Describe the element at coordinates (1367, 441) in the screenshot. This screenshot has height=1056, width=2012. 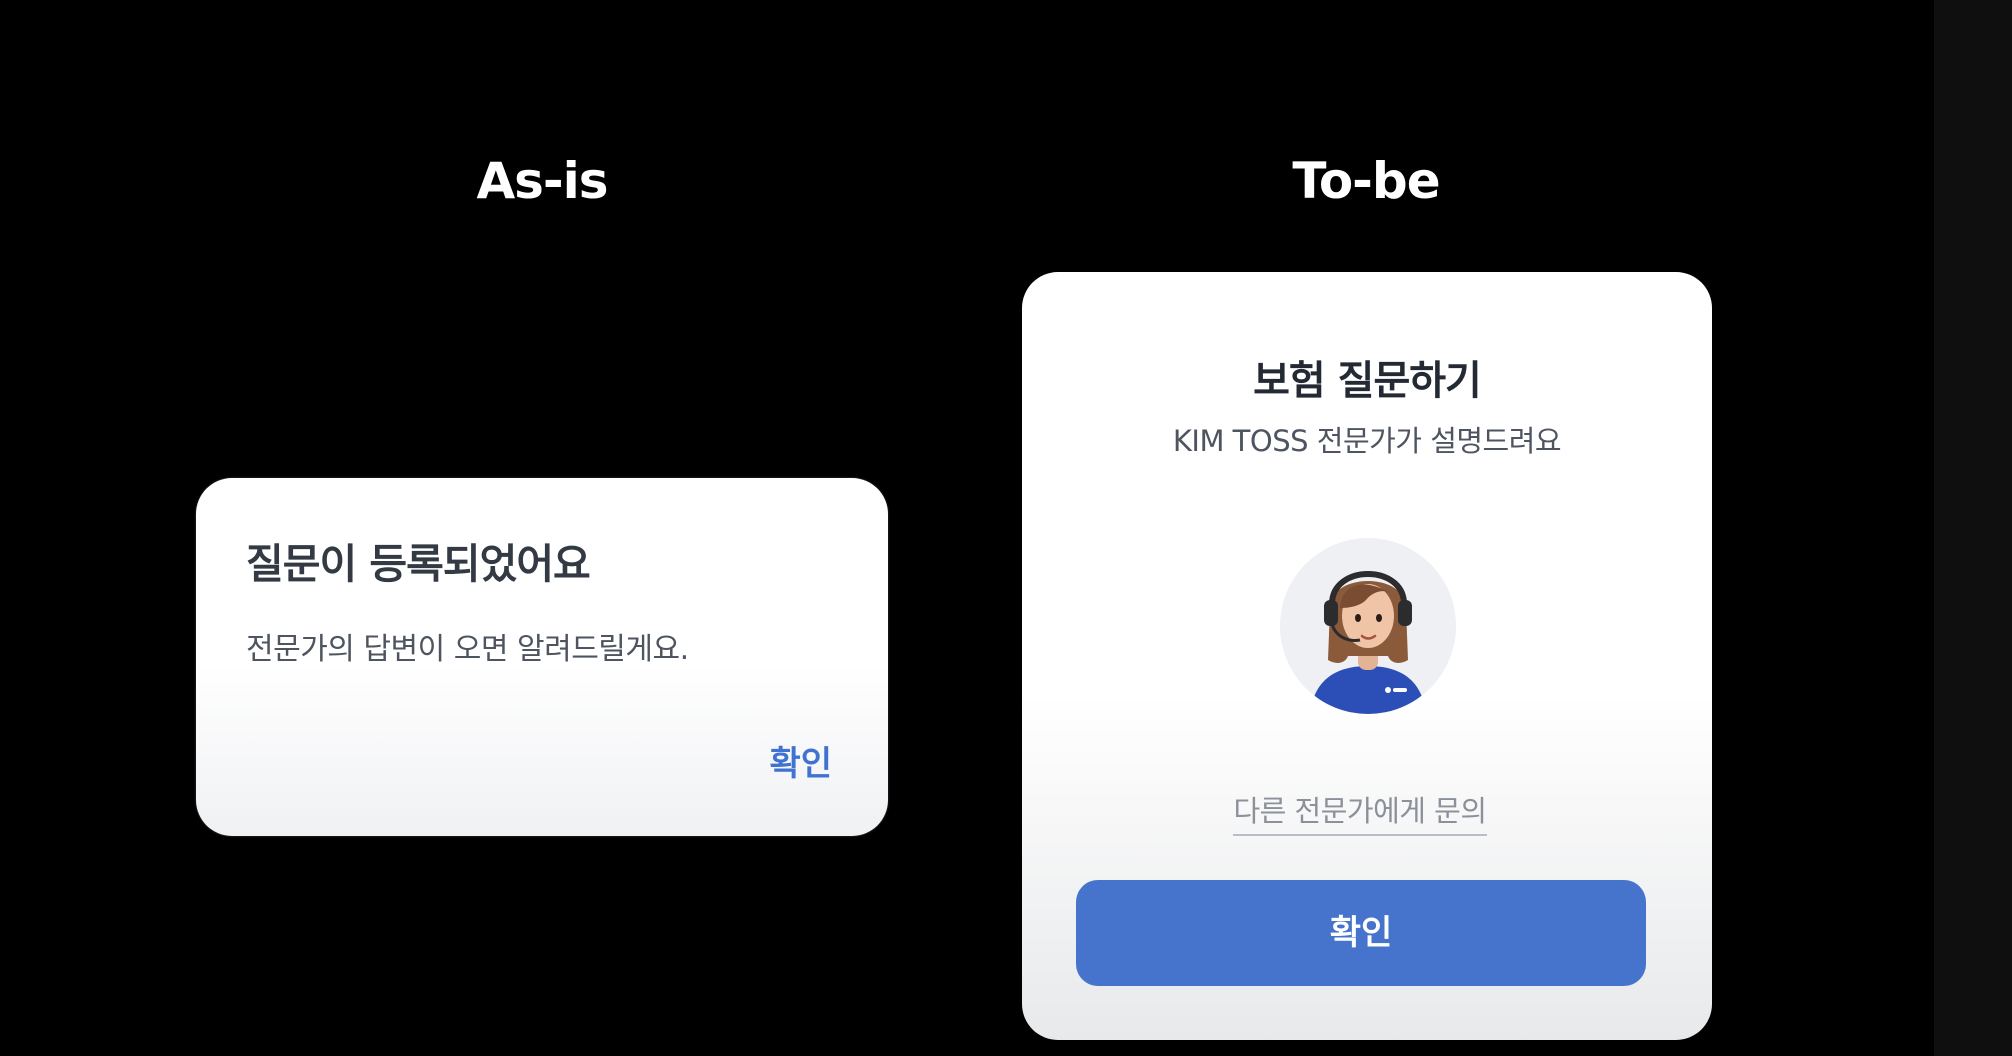
I see `dialog-subtitle: KIM TOSS 전문가가 설명드려요` at that location.